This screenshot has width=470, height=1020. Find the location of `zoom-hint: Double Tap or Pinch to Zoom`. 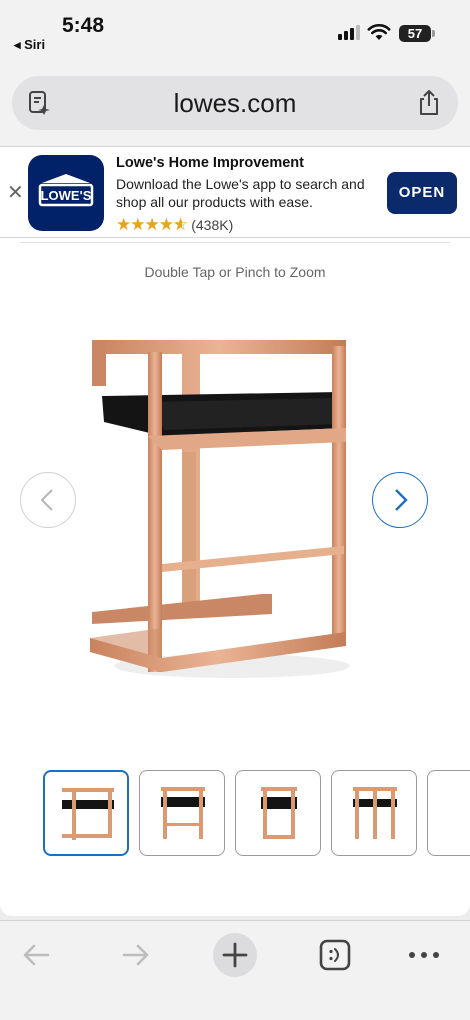

zoom-hint: Double Tap or Pinch to Zoom is located at coordinates (235, 272).